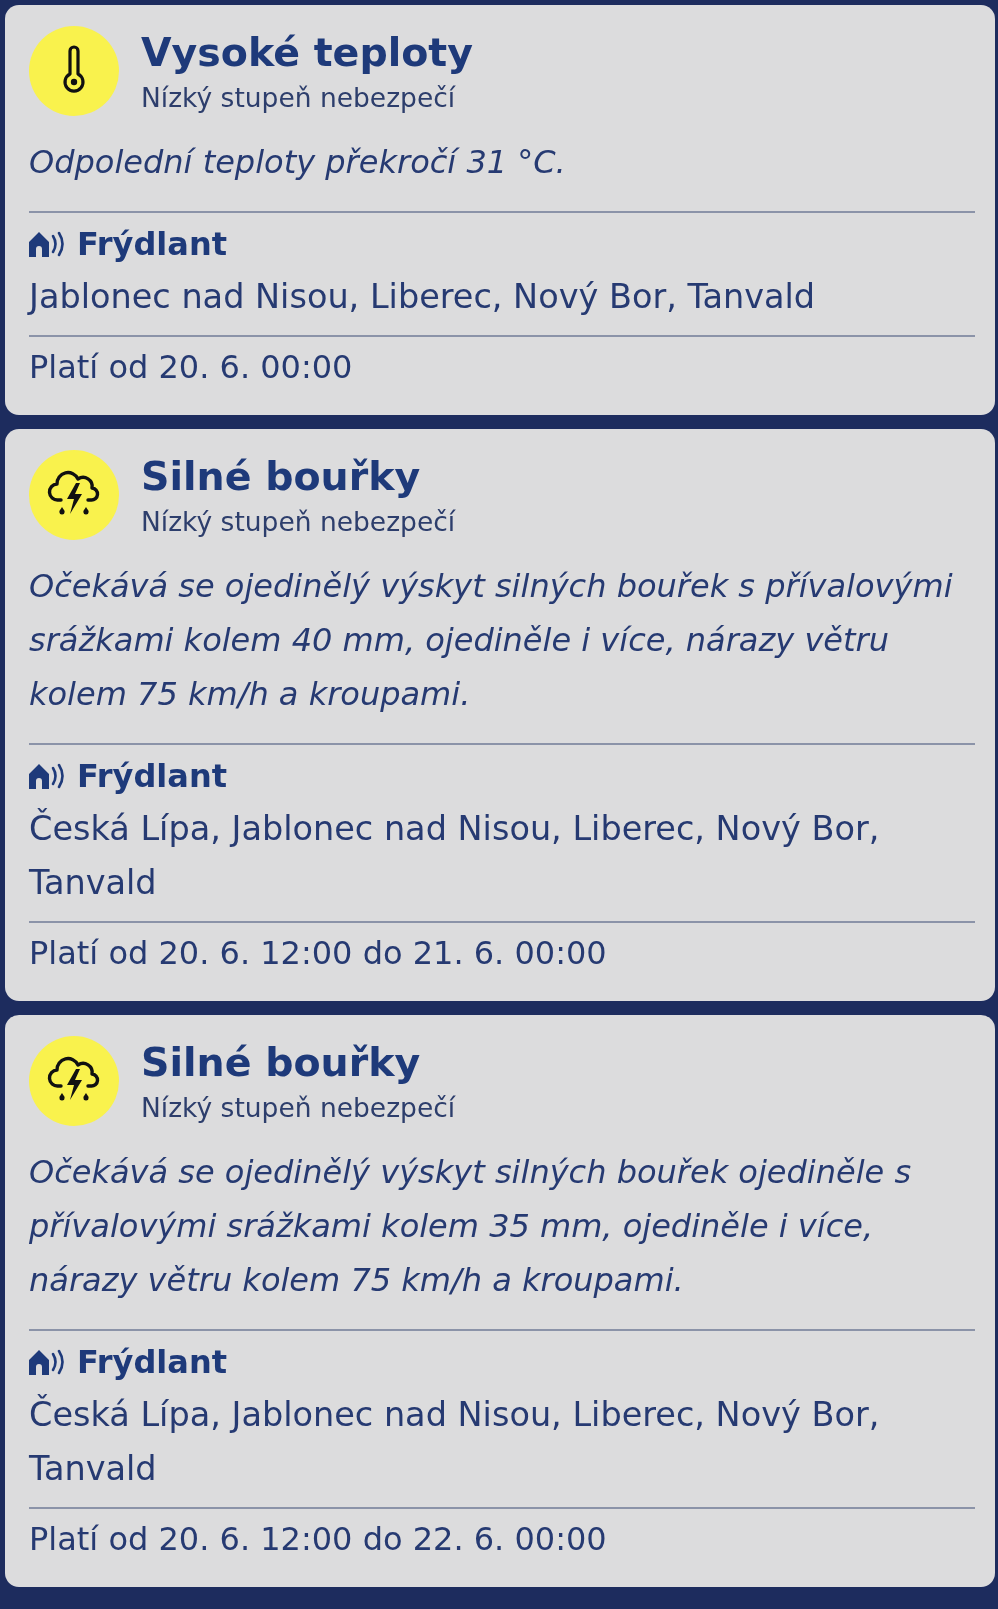 Image resolution: width=998 pixels, height=1609 pixels. What do you see at coordinates (298, 162) in the screenshot?
I see `warning-description: Odpolední teploty překročí 31 °C.` at bounding box center [298, 162].